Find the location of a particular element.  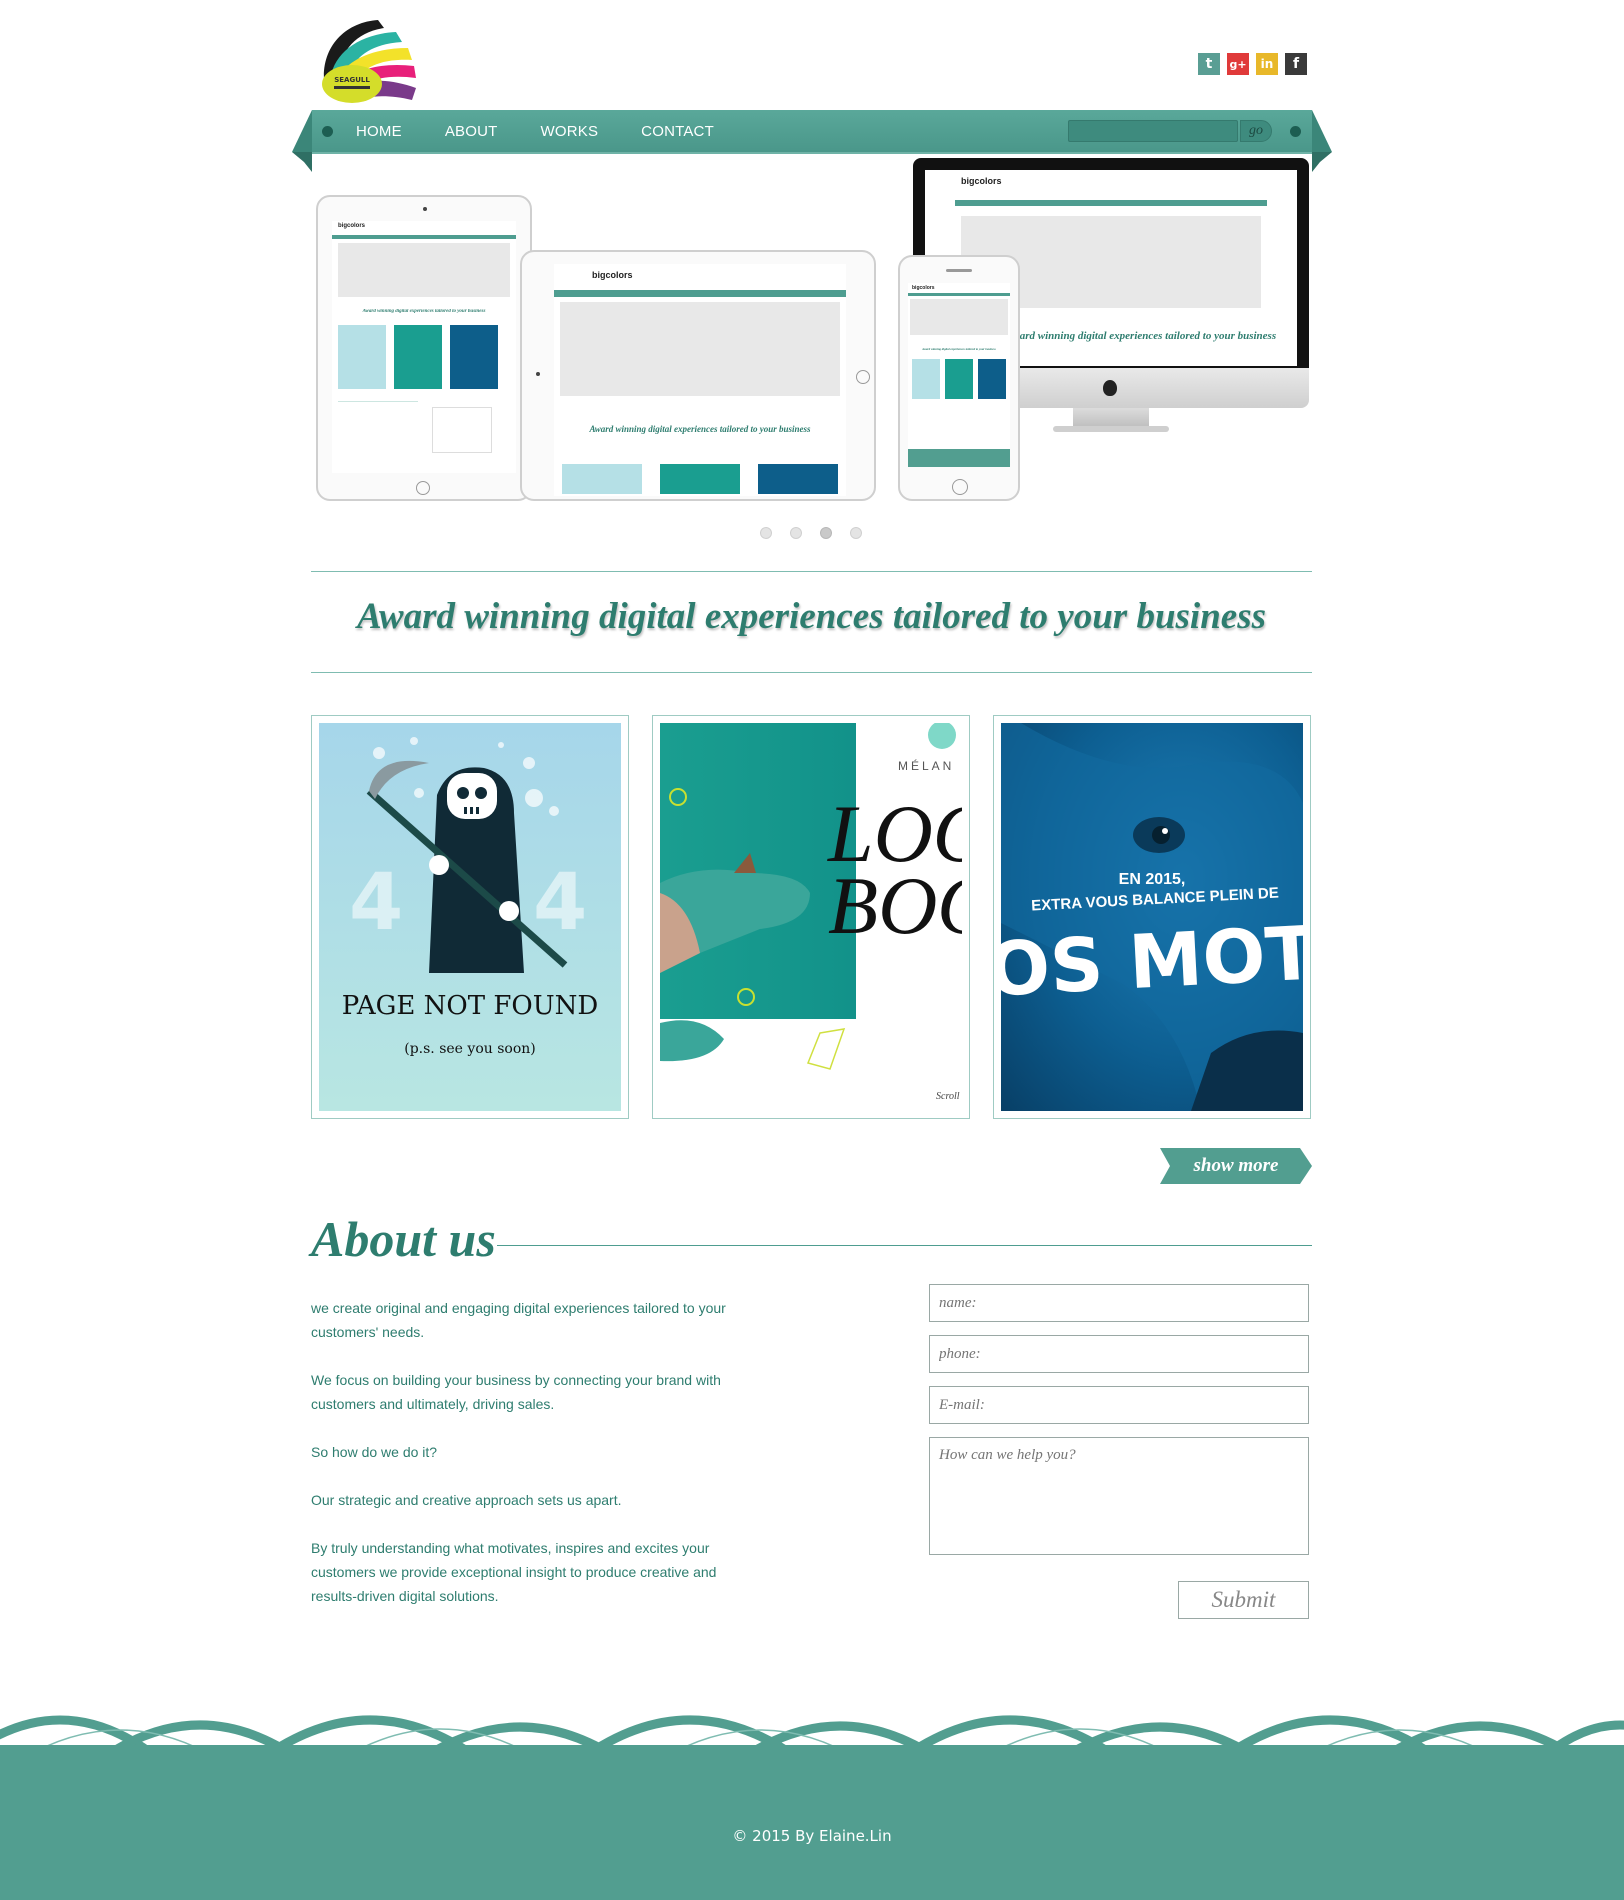

work-1-digit-left: 4 is located at coordinates (376, 903).